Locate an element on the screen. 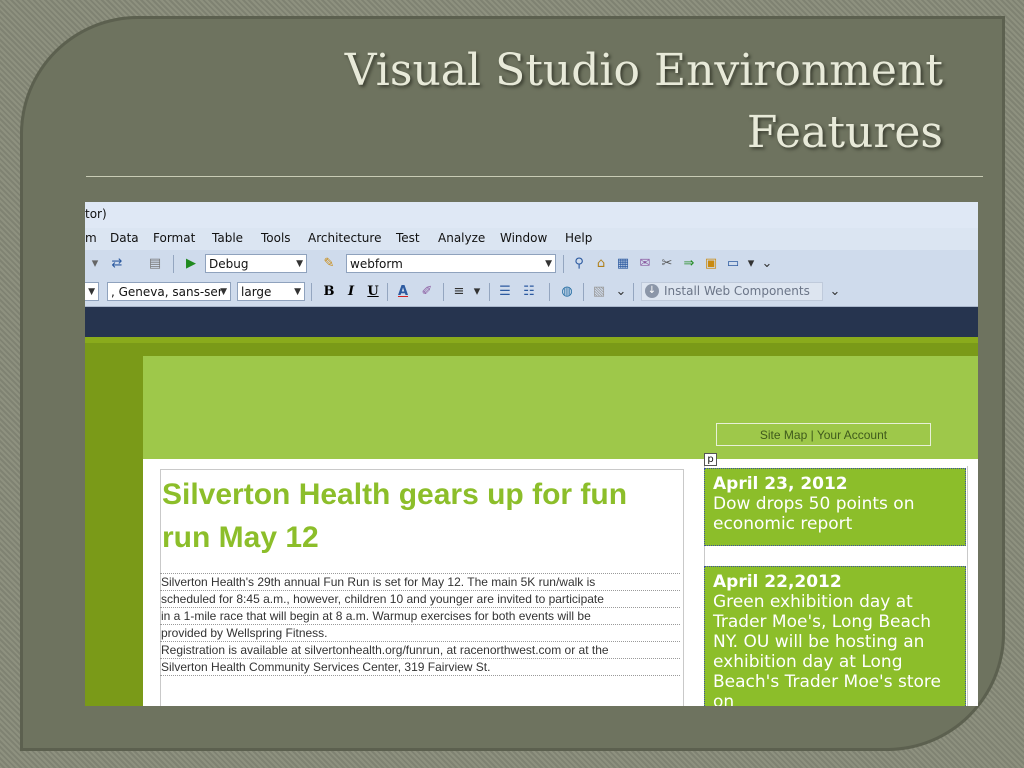 This screenshot has height=768, width=1024. object-browser-icon: ▦ is located at coordinates (623, 264).